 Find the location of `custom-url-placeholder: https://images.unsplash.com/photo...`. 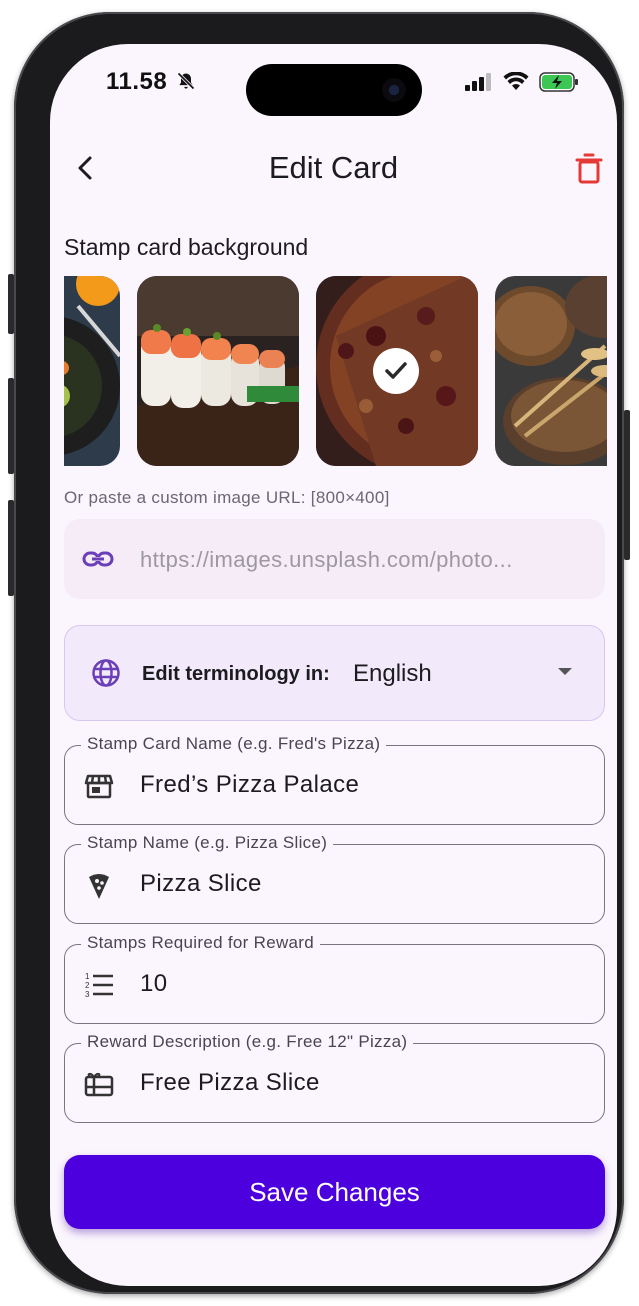

custom-url-placeholder: https://images.unsplash.com/photo... is located at coordinates (326, 559).